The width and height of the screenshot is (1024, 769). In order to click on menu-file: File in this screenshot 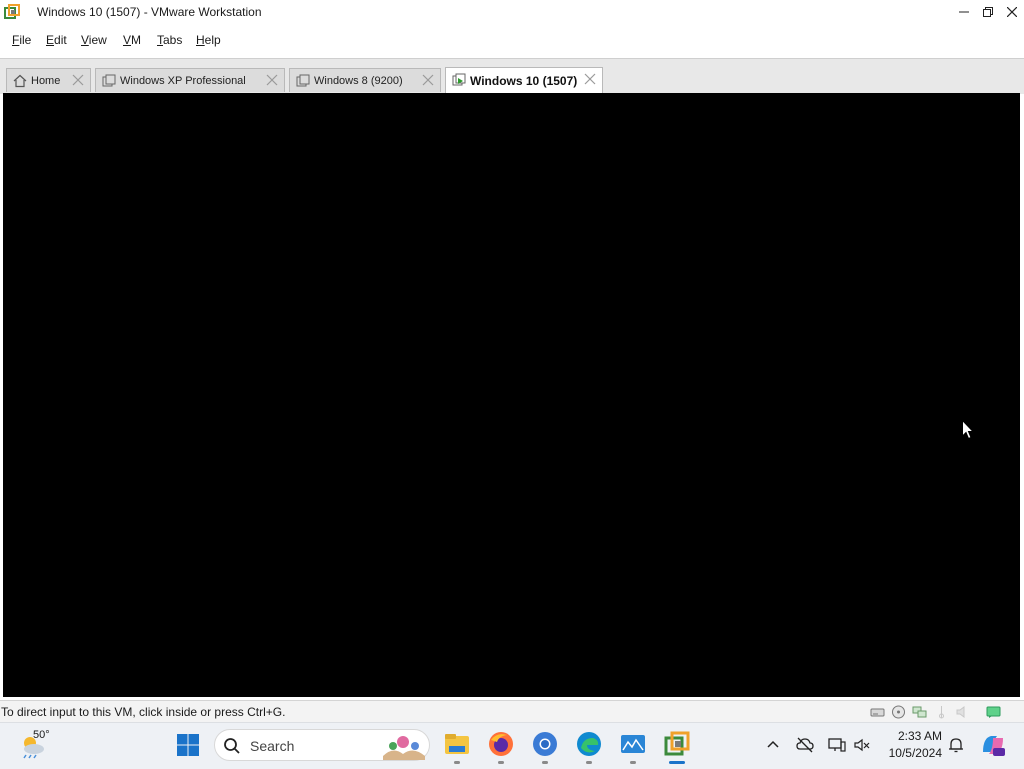, I will do `click(21, 40)`.